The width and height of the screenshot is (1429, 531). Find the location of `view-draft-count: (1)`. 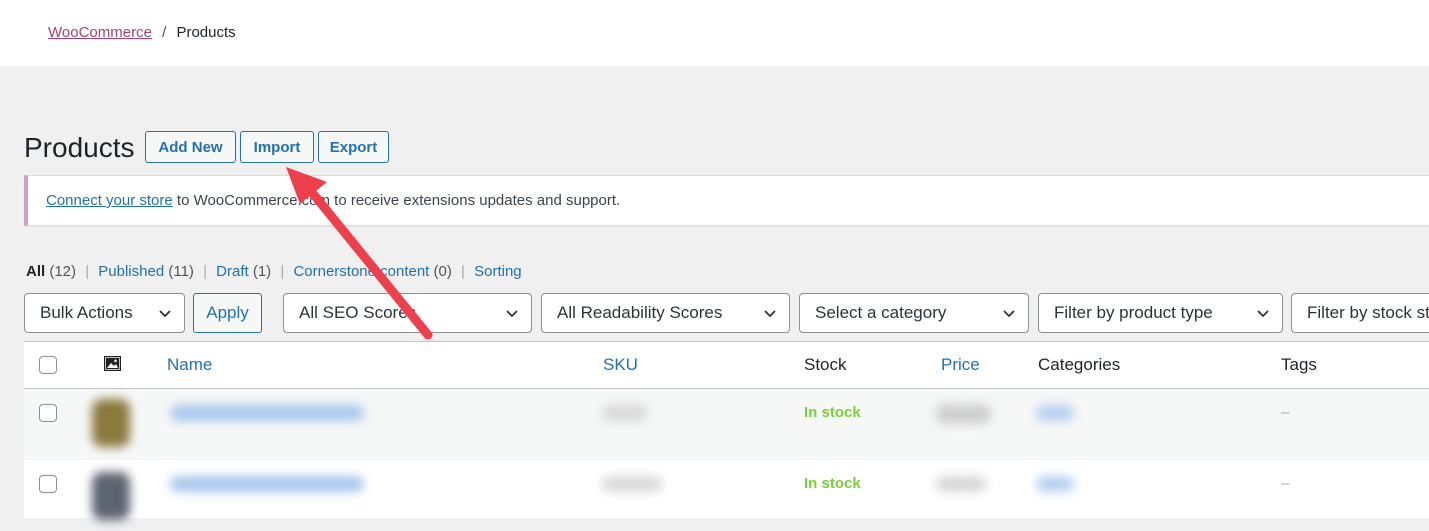

view-draft-count: (1) is located at coordinates (262, 271).